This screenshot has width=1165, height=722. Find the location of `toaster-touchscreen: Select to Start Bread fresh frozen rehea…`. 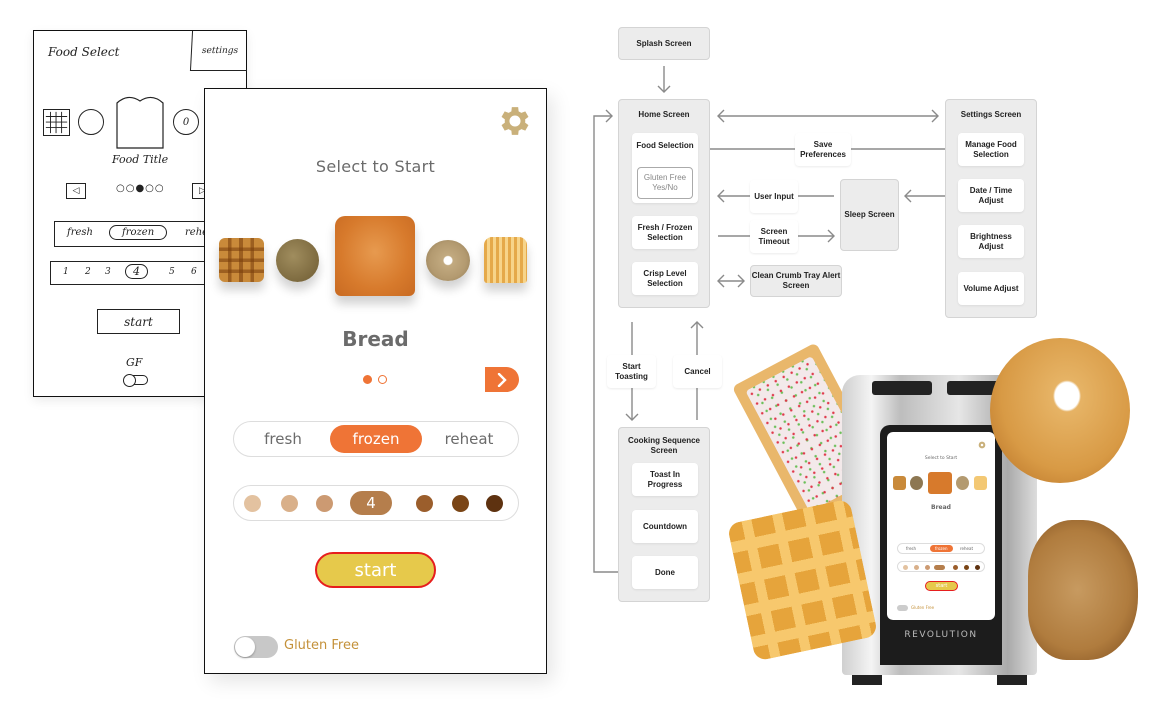

toaster-touchscreen: Select to Start Bread fresh frozen rehea… is located at coordinates (941, 526).